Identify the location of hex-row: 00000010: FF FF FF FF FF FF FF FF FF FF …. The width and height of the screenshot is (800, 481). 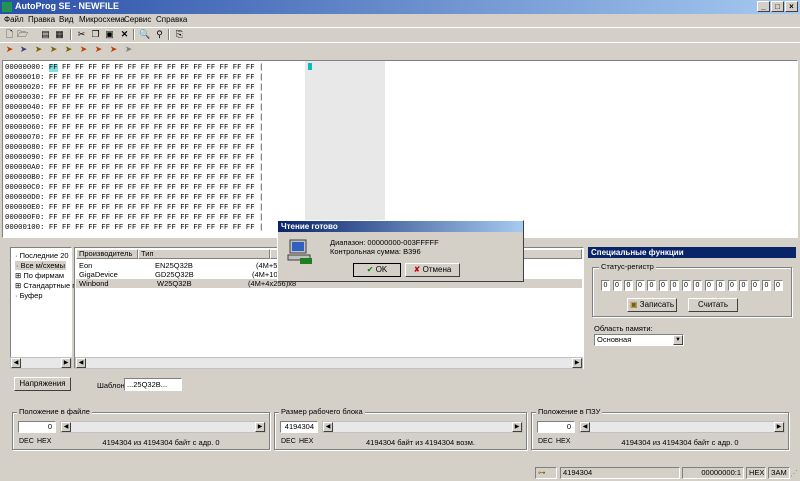
(134, 78).